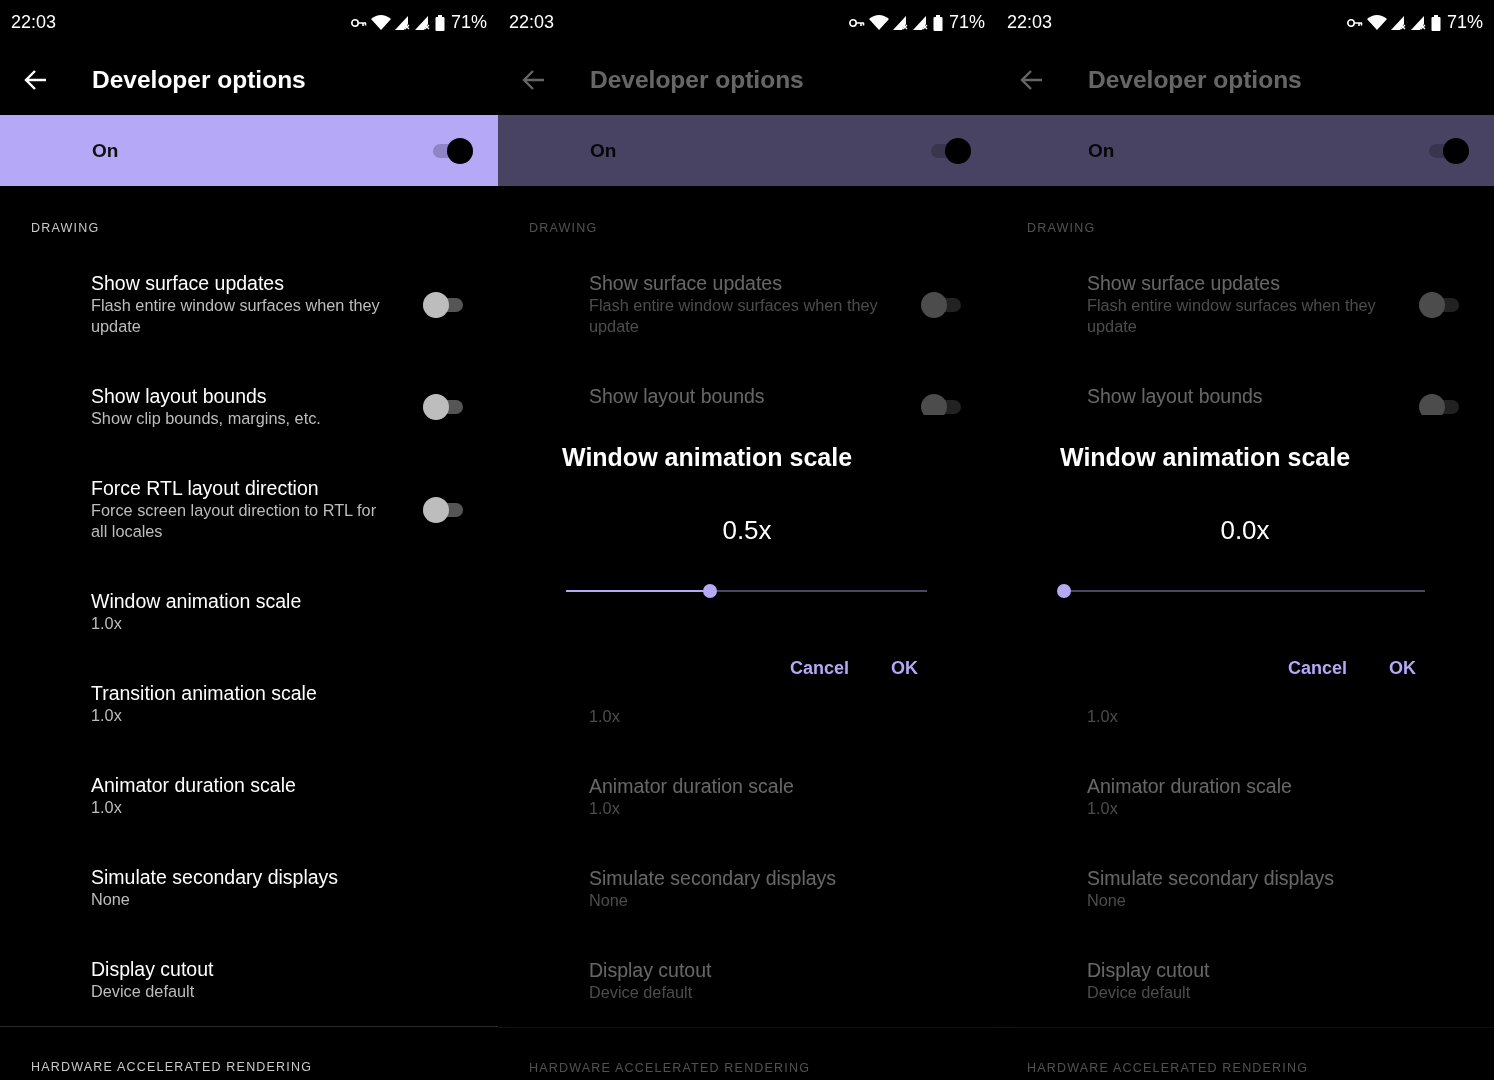 This screenshot has height=1080, width=1494. What do you see at coordinates (204, 693) in the screenshot?
I see `setting-title: Transition animation scale` at bounding box center [204, 693].